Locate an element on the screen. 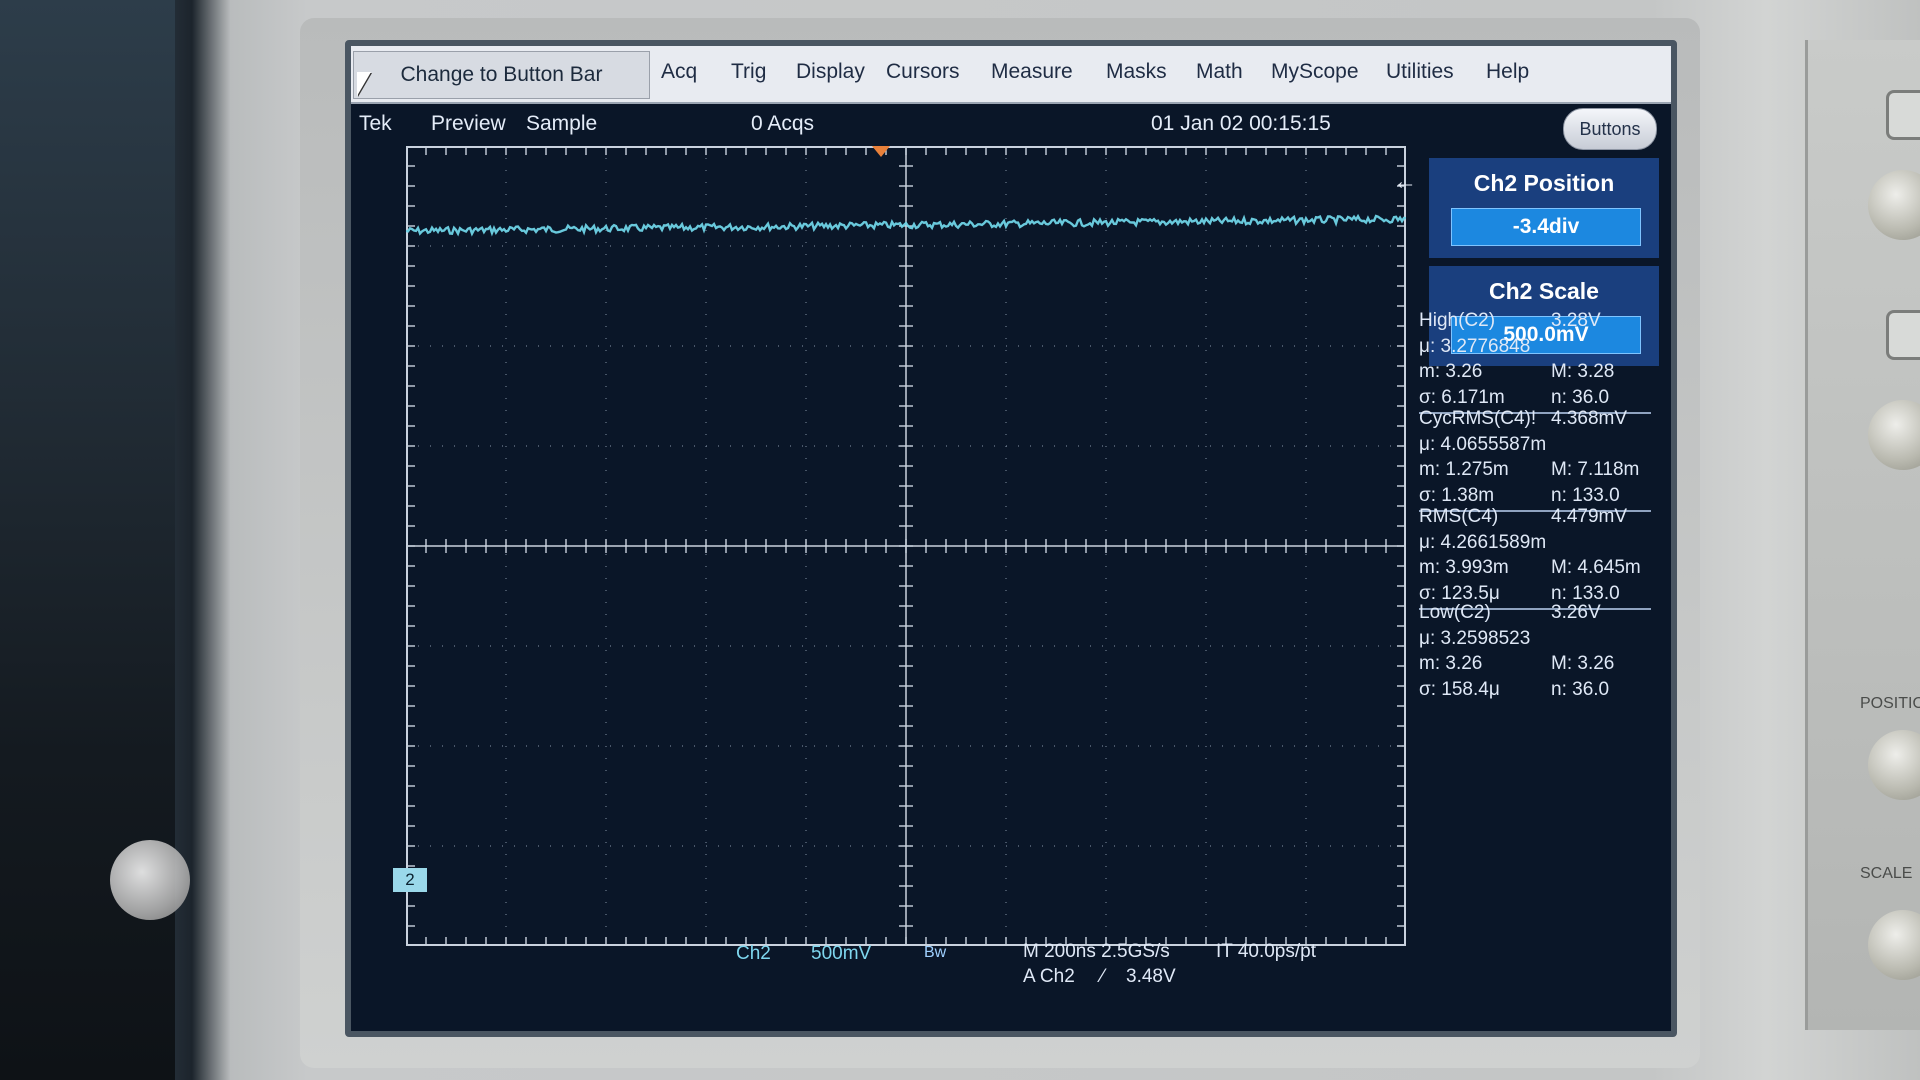  datetime: 01 Jan 02 00:15:15 is located at coordinates (1241, 123).